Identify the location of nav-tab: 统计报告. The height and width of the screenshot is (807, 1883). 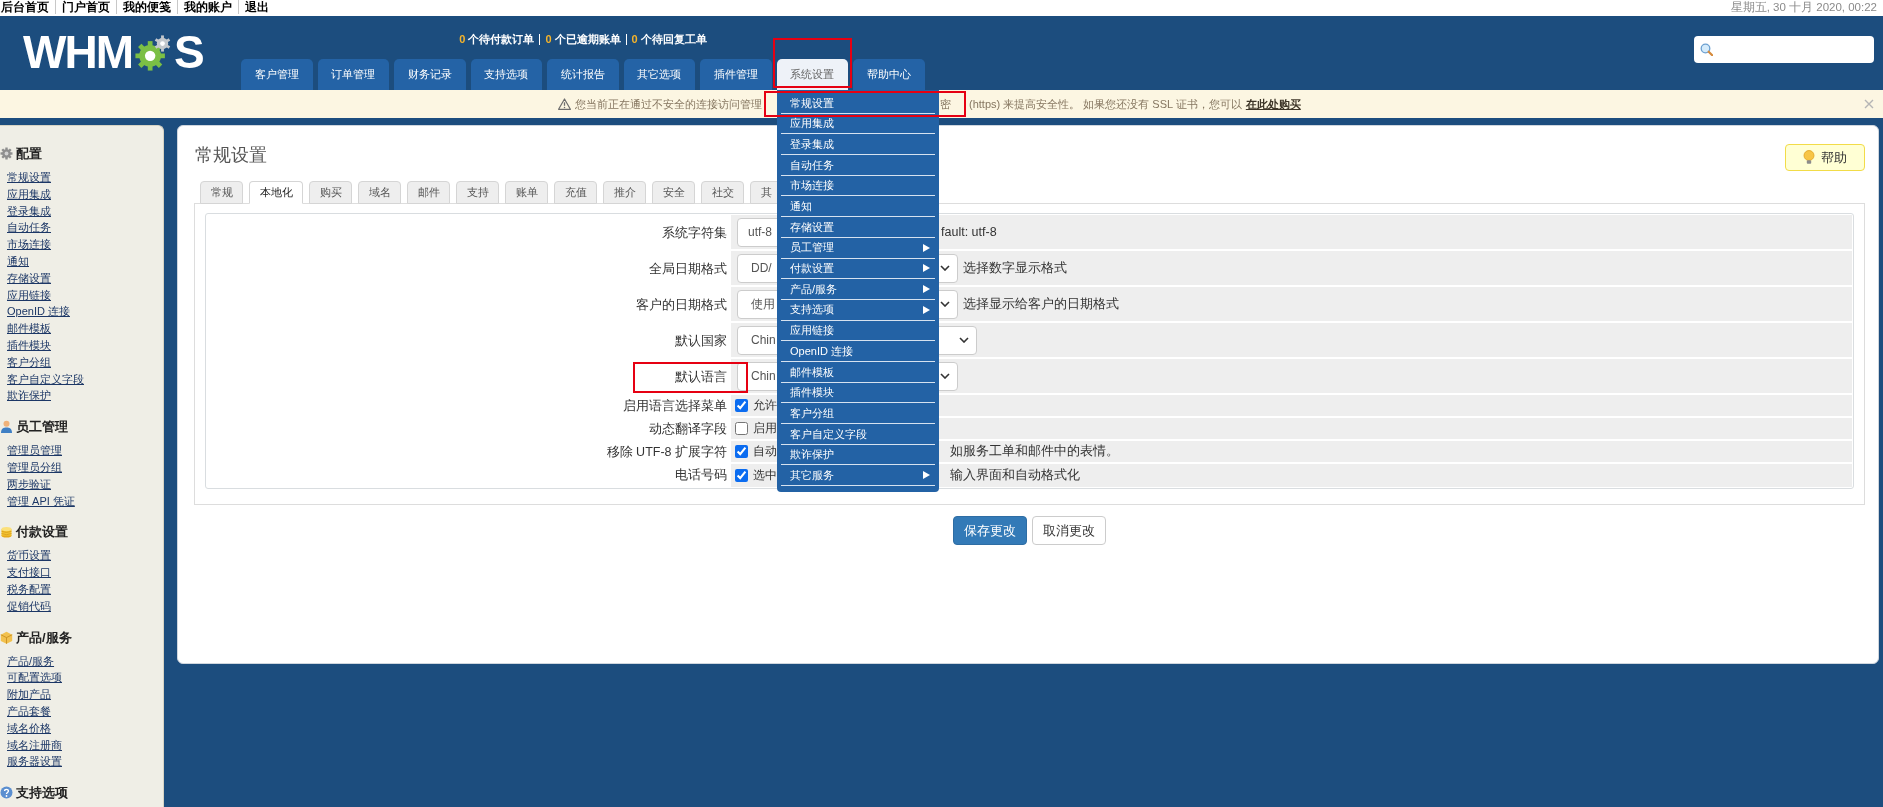
(583, 74).